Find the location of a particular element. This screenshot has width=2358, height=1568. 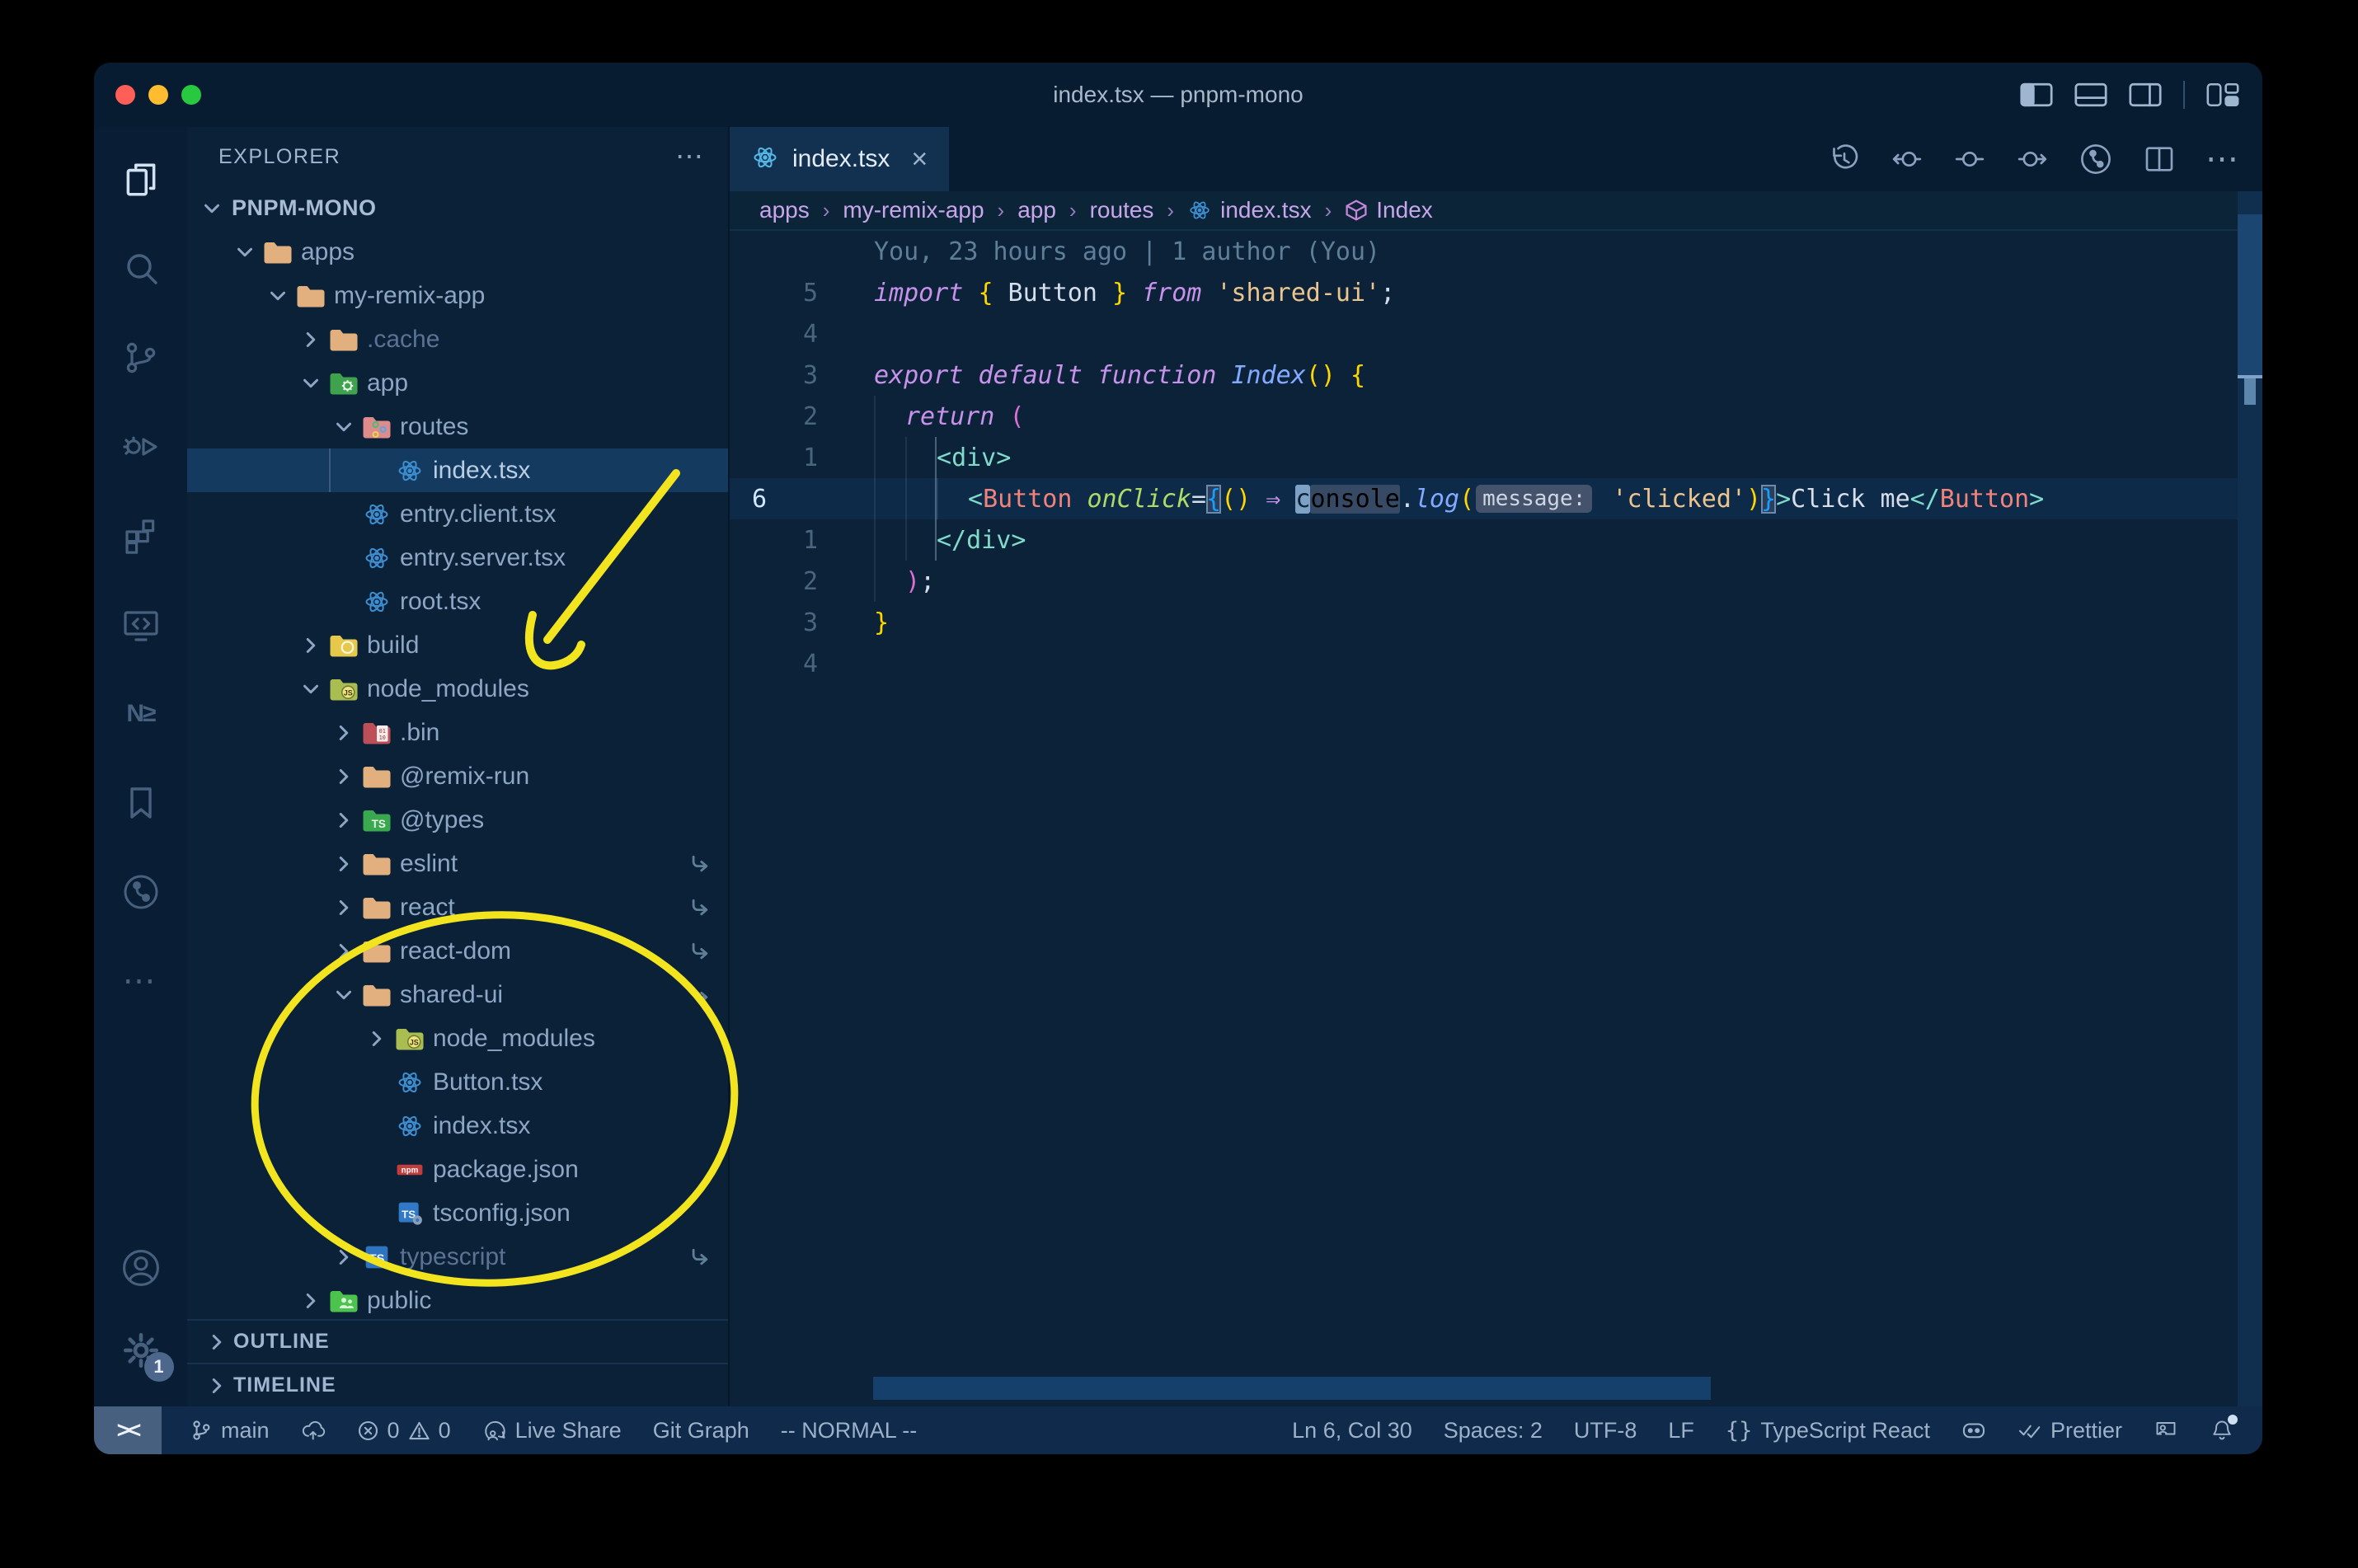

tree-item-eslint: eslint is located at coordinates (458, 863).